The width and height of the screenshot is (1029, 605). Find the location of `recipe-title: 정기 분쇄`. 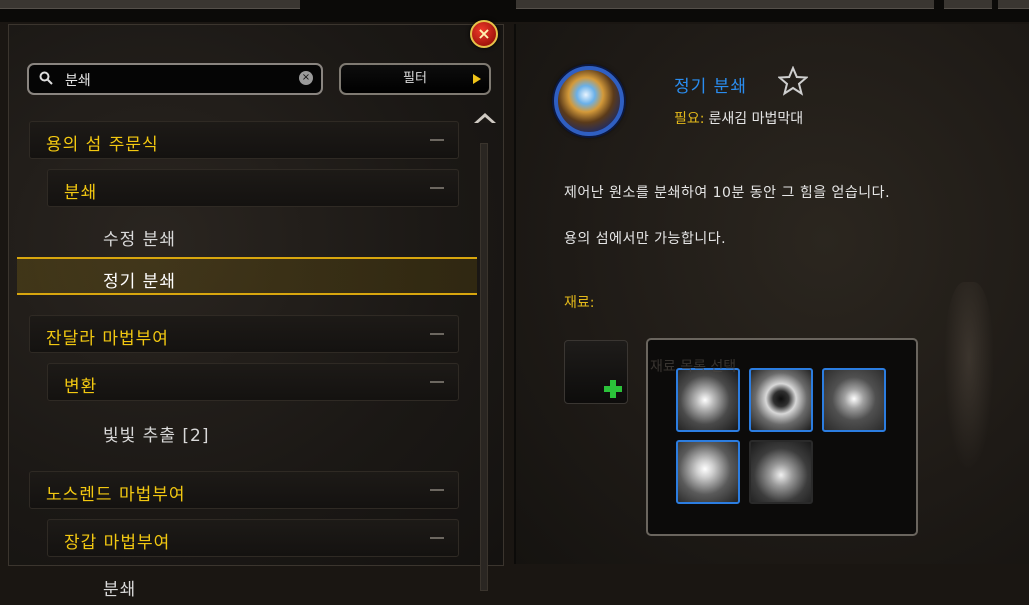

recipe-title: 정기 분쇄 is located at coordinates (710, 87).